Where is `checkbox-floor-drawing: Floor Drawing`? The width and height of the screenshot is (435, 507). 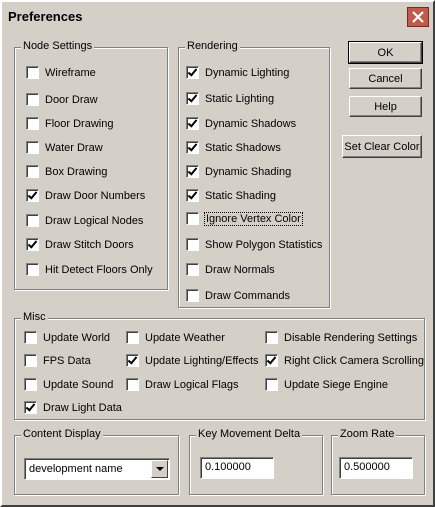
checkbox-floor-drawing: Floor Drawing is located at coordinates (69, 123).